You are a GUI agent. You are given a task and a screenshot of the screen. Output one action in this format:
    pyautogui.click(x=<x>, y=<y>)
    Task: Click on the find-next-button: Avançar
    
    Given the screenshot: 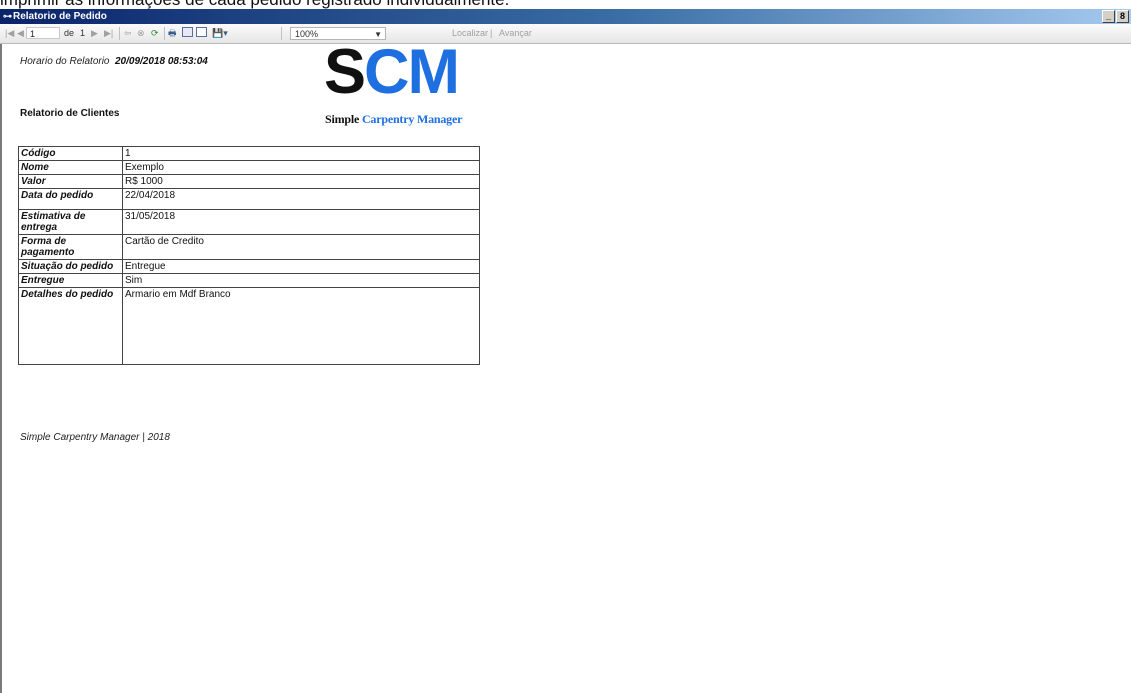 What is the action you would take?
    pyautogui.click(x=515, y=33)
    